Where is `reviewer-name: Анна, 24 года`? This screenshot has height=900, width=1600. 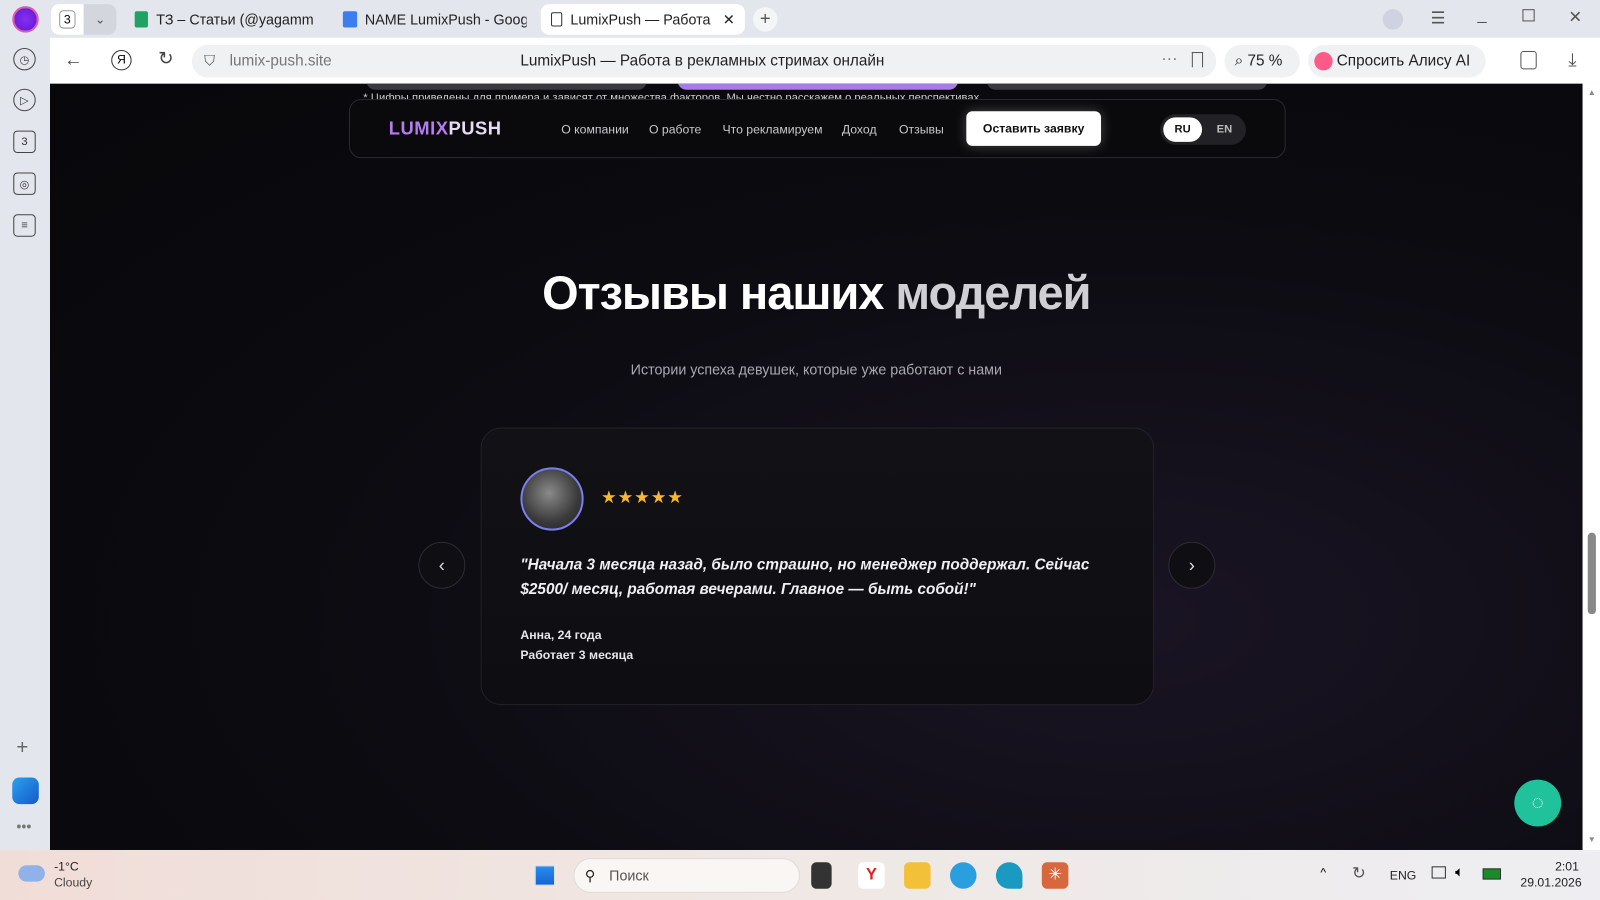 reviewer-name: Анна, 24 года is located at coordinates (561, 634).